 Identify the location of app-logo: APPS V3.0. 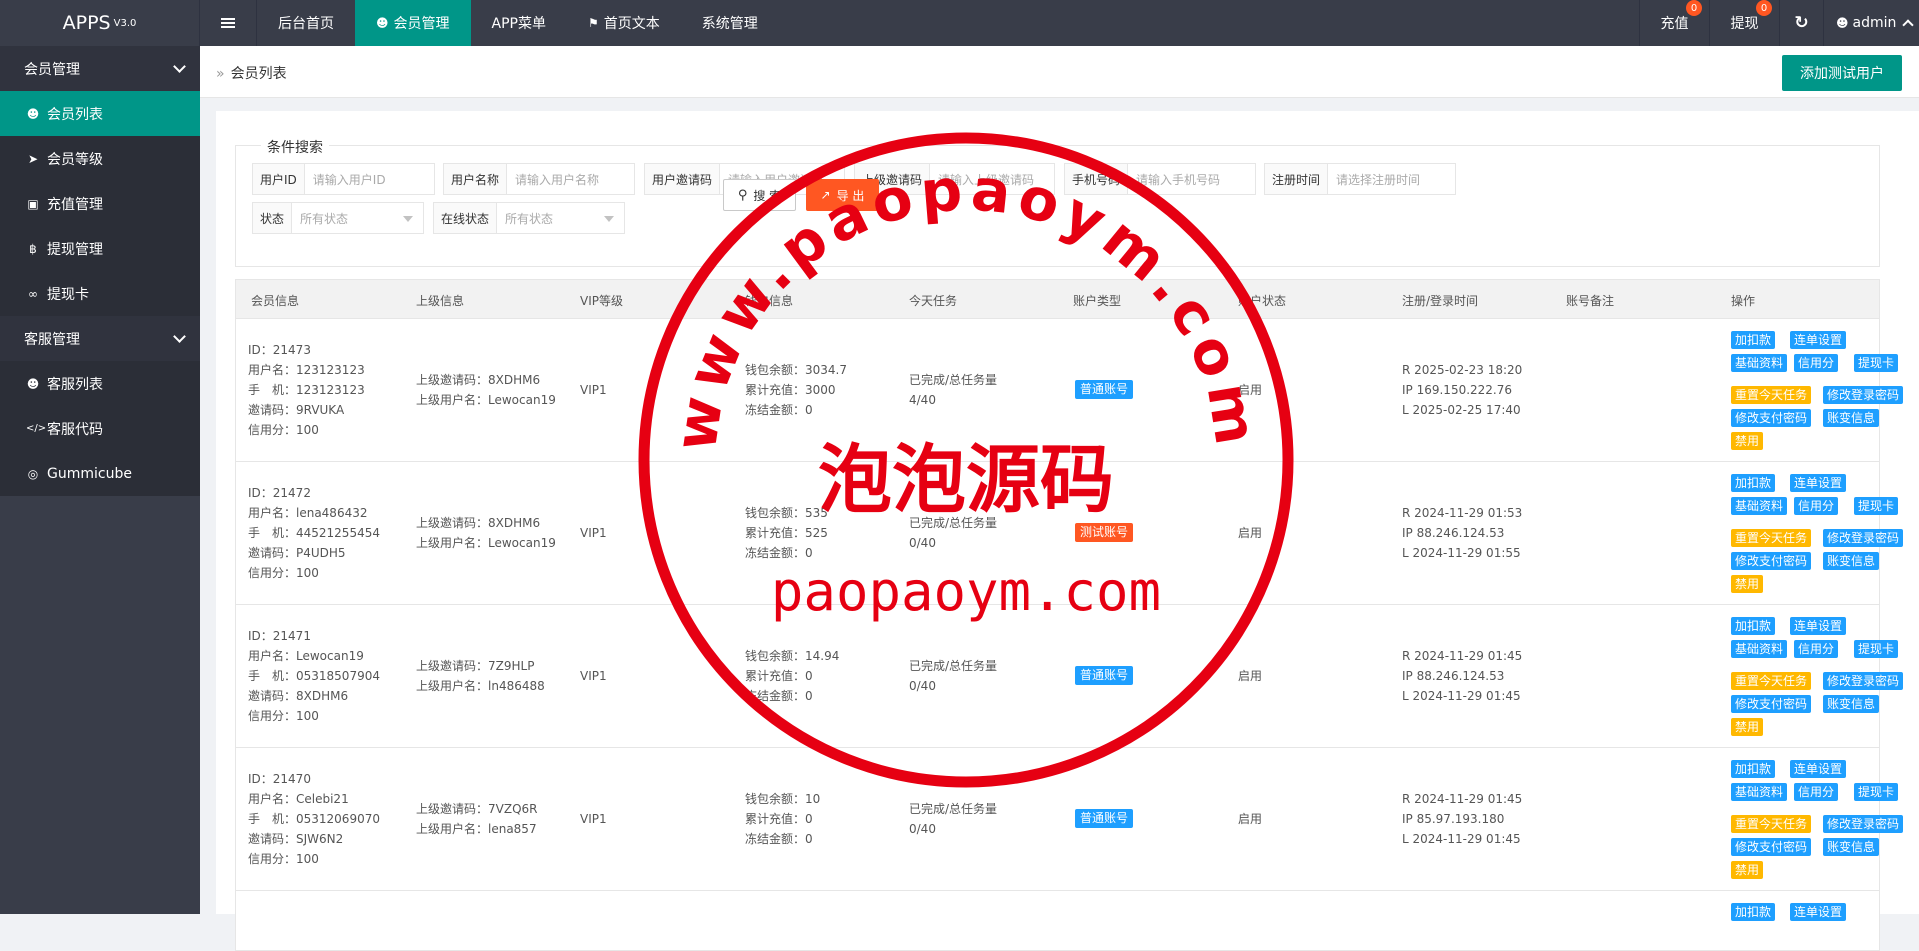
(100, 23).